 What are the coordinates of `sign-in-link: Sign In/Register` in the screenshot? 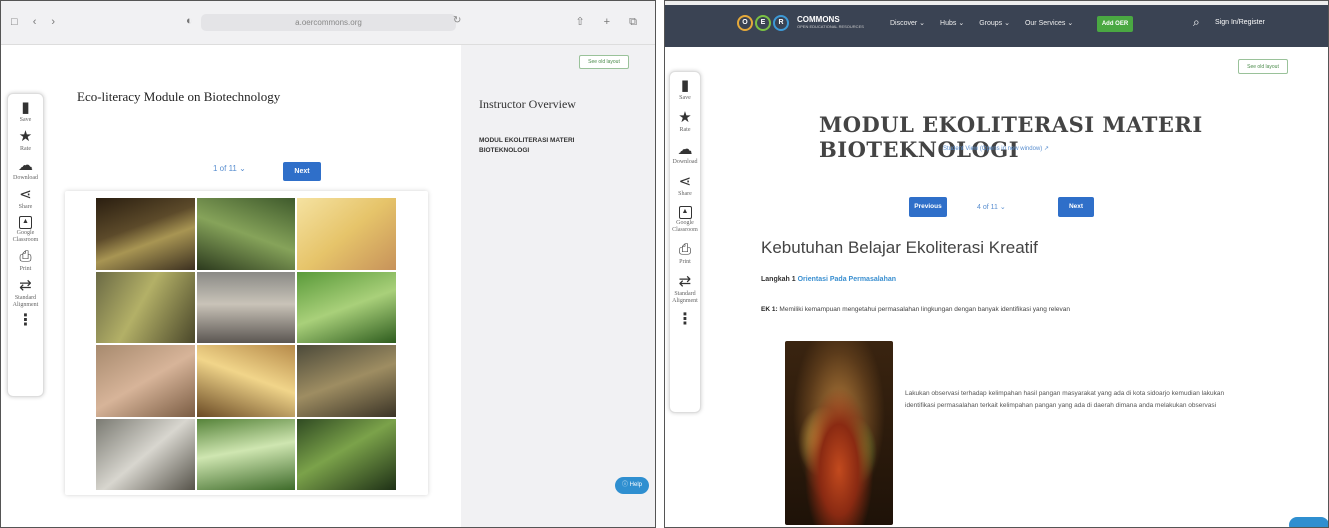 It's located at (1240, 22).